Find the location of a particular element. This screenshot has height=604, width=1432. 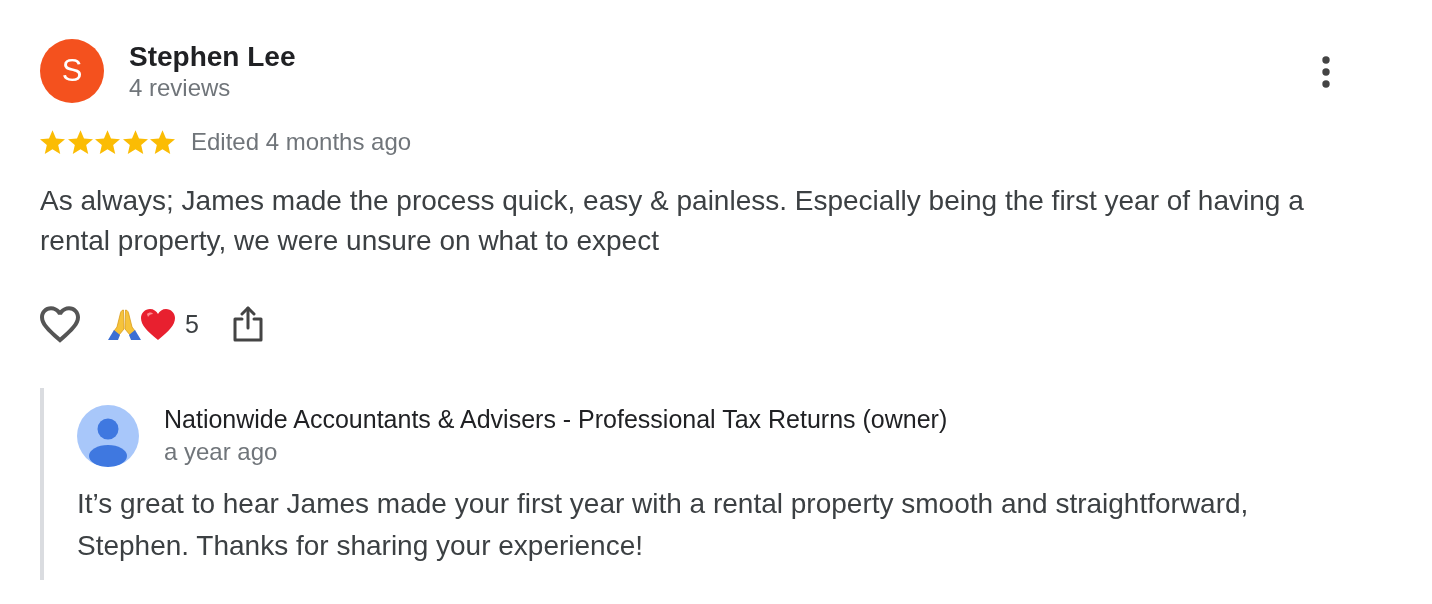

heart-icon is located at coordinates (158, 324).